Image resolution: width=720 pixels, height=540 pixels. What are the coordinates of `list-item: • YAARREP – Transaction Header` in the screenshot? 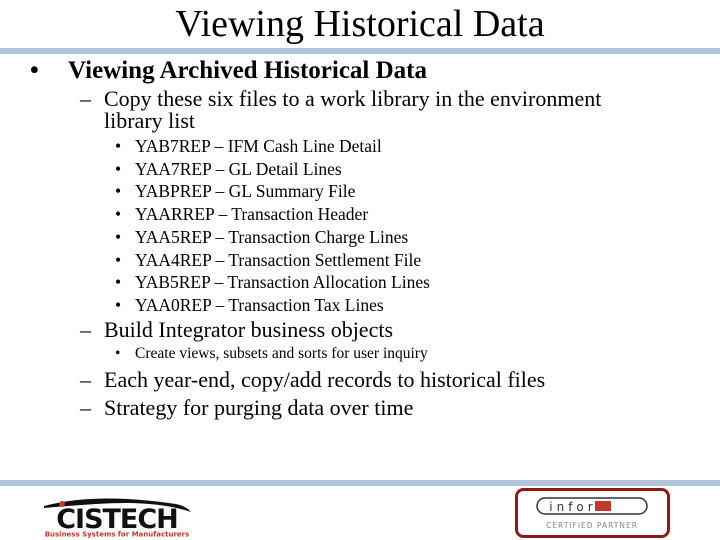 It's located at (272, 214).